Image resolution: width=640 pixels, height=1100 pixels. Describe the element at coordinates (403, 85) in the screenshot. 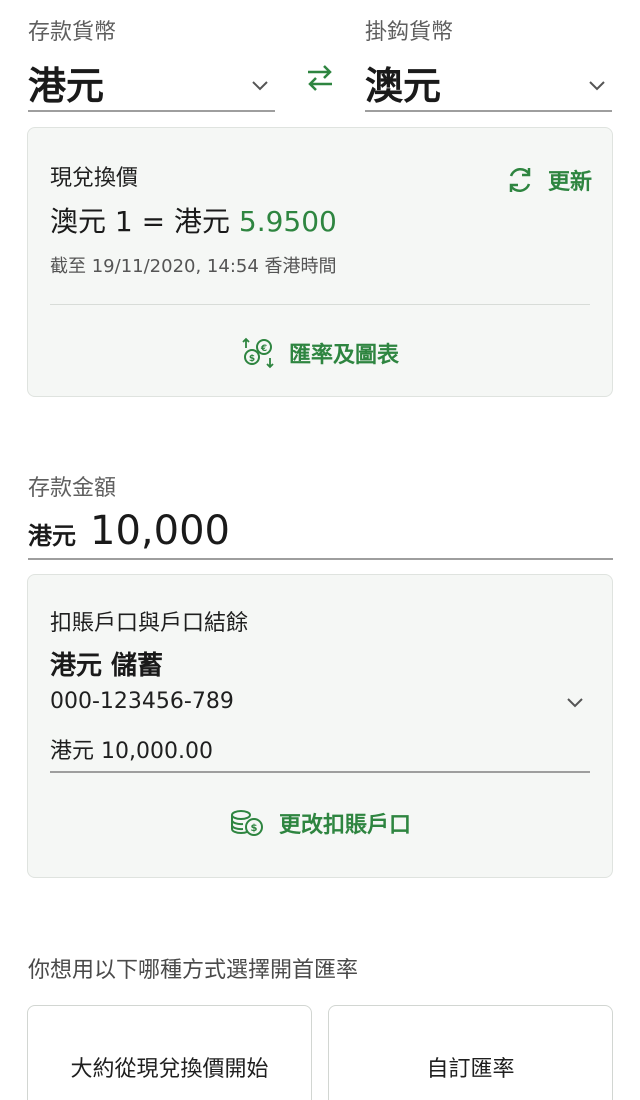

I see `linked-currency-value: 澳元` at that location.